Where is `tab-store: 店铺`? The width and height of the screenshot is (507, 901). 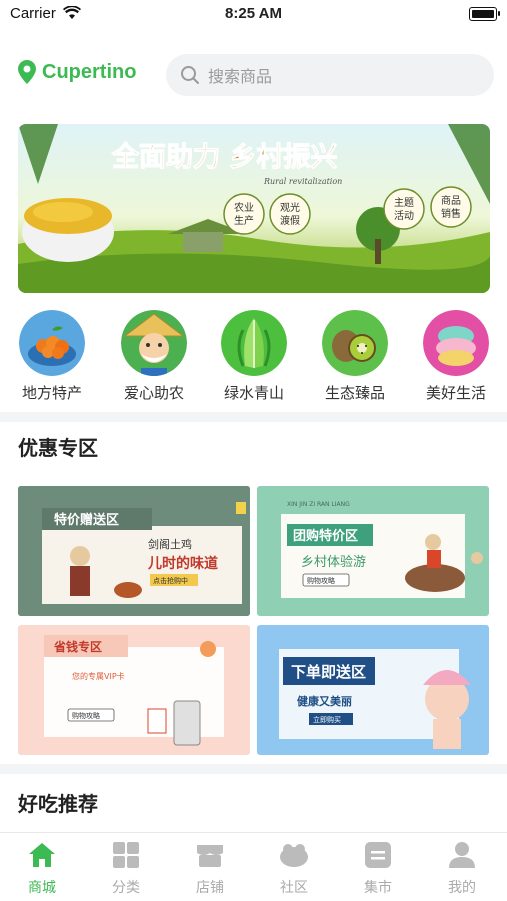
tab-store: 店铺 is located at coordinates (210, 869).